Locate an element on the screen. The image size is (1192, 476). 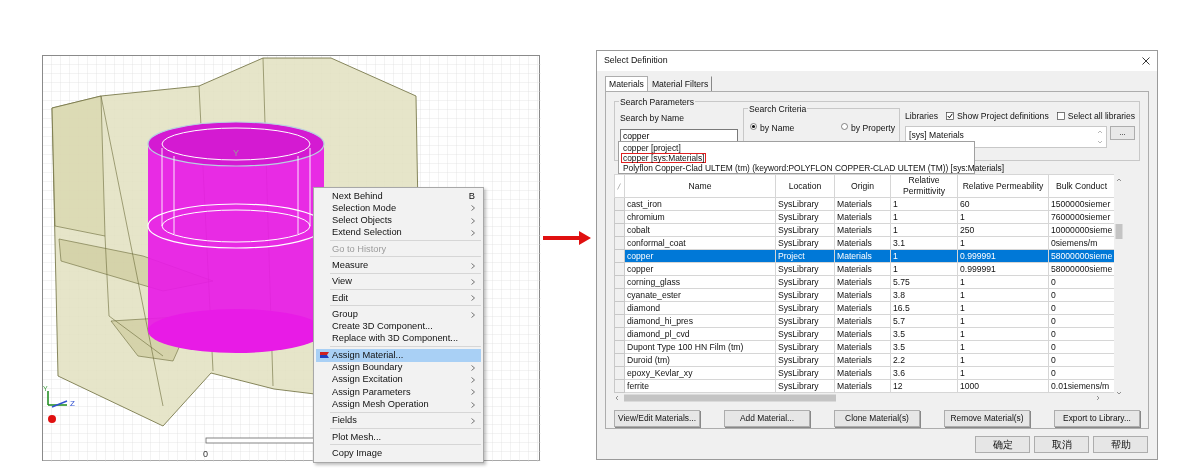
suggestion-item: copper [sys:Materials] is located at coordinates (664, 158).